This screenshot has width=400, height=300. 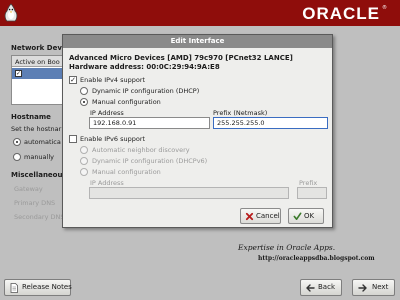 What do you see at coordinates (126, 172) in the screenshot?
I see `ipv6-manual-label: Manual configuration` at bounding box center [126, 172].